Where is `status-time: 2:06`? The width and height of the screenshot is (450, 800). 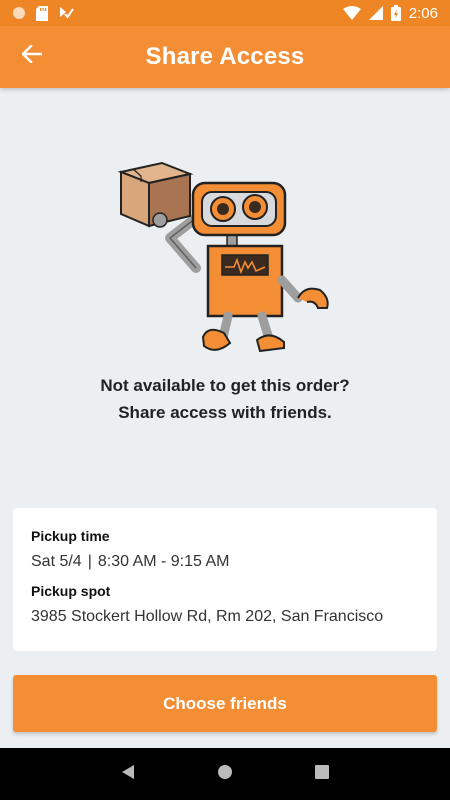
status-time: 2:06 is located at coordinates (423, 13).